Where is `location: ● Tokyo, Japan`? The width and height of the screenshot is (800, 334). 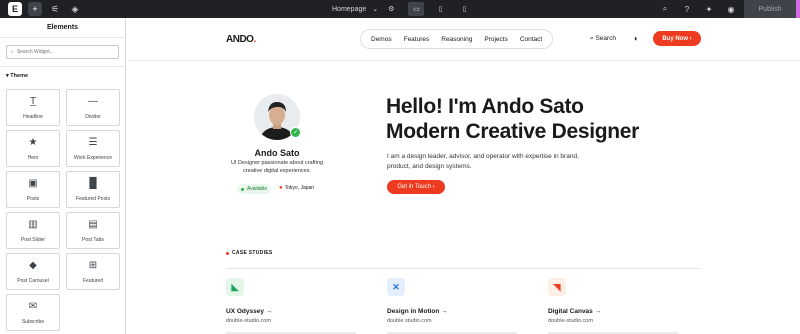 location: ● Tokyo, Japan is located at coordinates (296, 188).